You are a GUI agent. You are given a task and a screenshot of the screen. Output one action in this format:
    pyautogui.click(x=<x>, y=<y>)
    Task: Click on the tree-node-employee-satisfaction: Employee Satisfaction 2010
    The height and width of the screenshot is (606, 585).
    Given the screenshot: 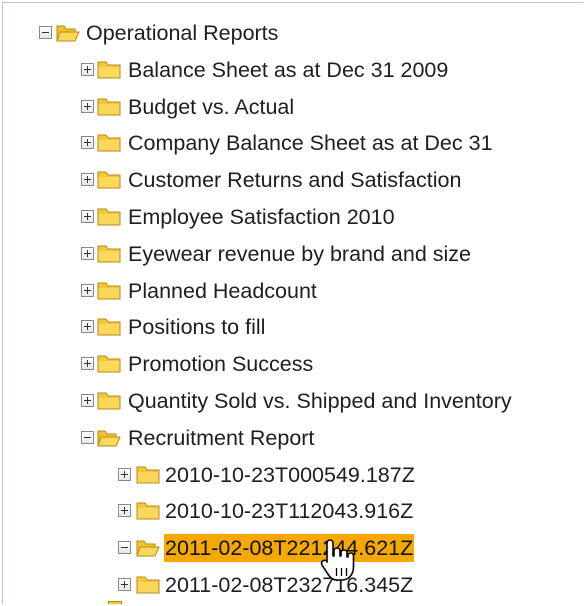 What is the action you would take?
    pyautogui.click(x=293, y=217)
    